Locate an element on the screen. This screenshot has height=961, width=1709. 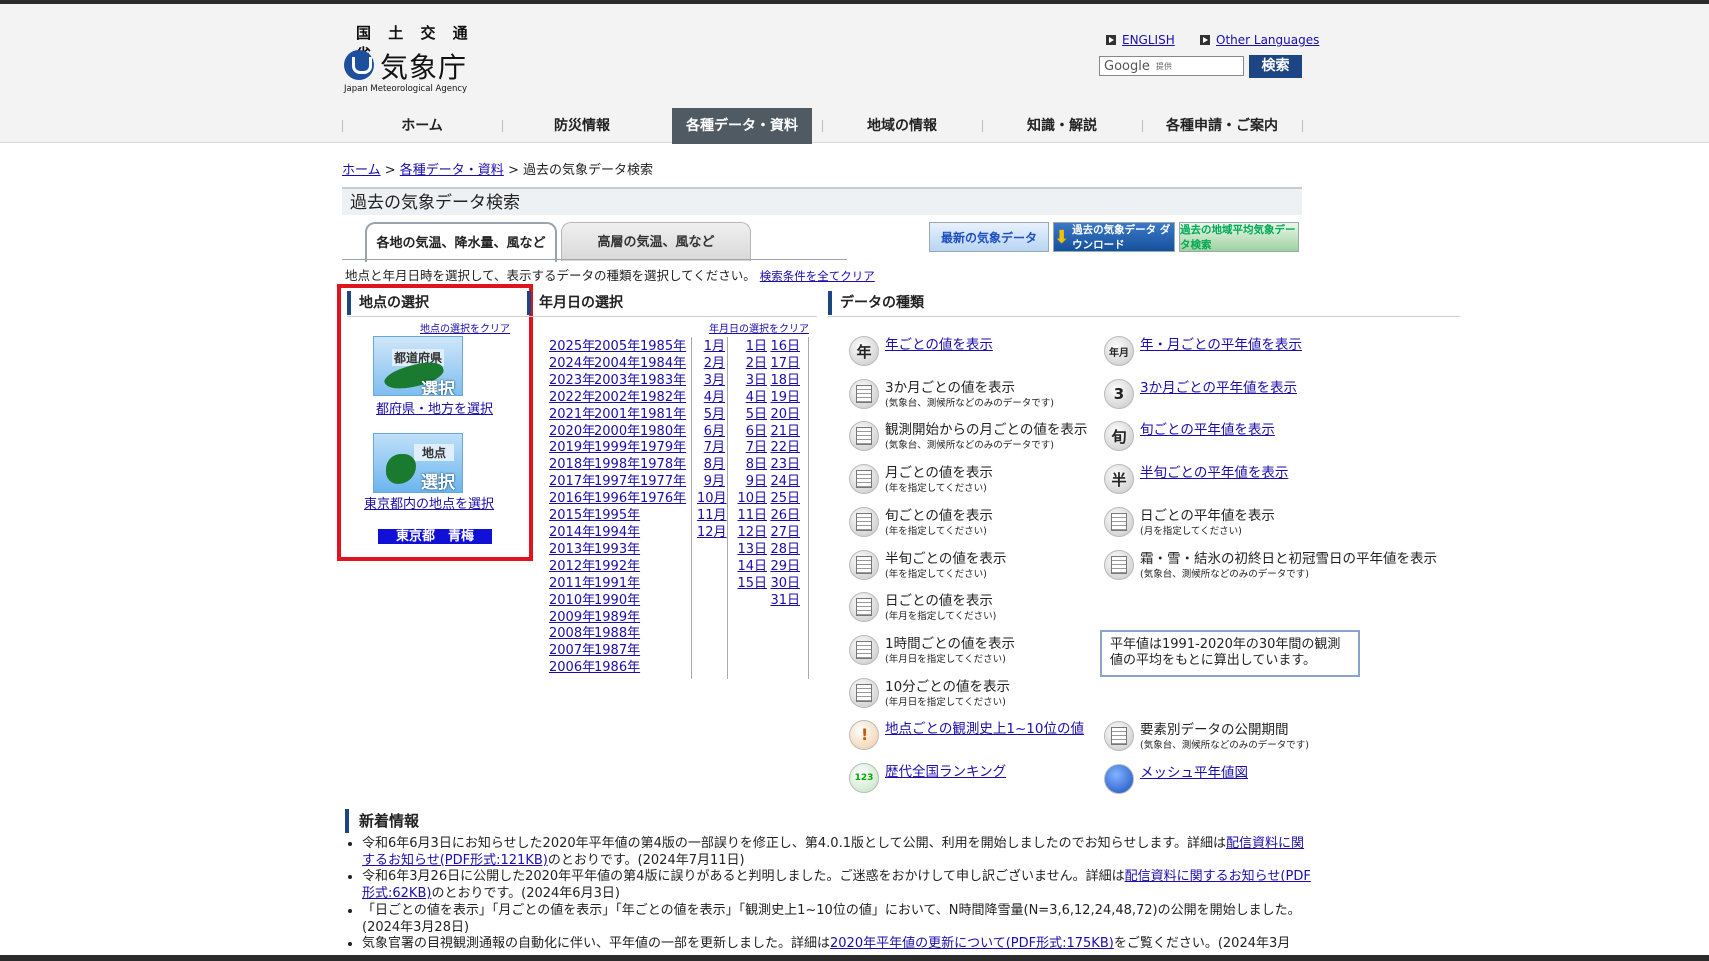
year-link: 1993年 is located at coordinates (617, 550).